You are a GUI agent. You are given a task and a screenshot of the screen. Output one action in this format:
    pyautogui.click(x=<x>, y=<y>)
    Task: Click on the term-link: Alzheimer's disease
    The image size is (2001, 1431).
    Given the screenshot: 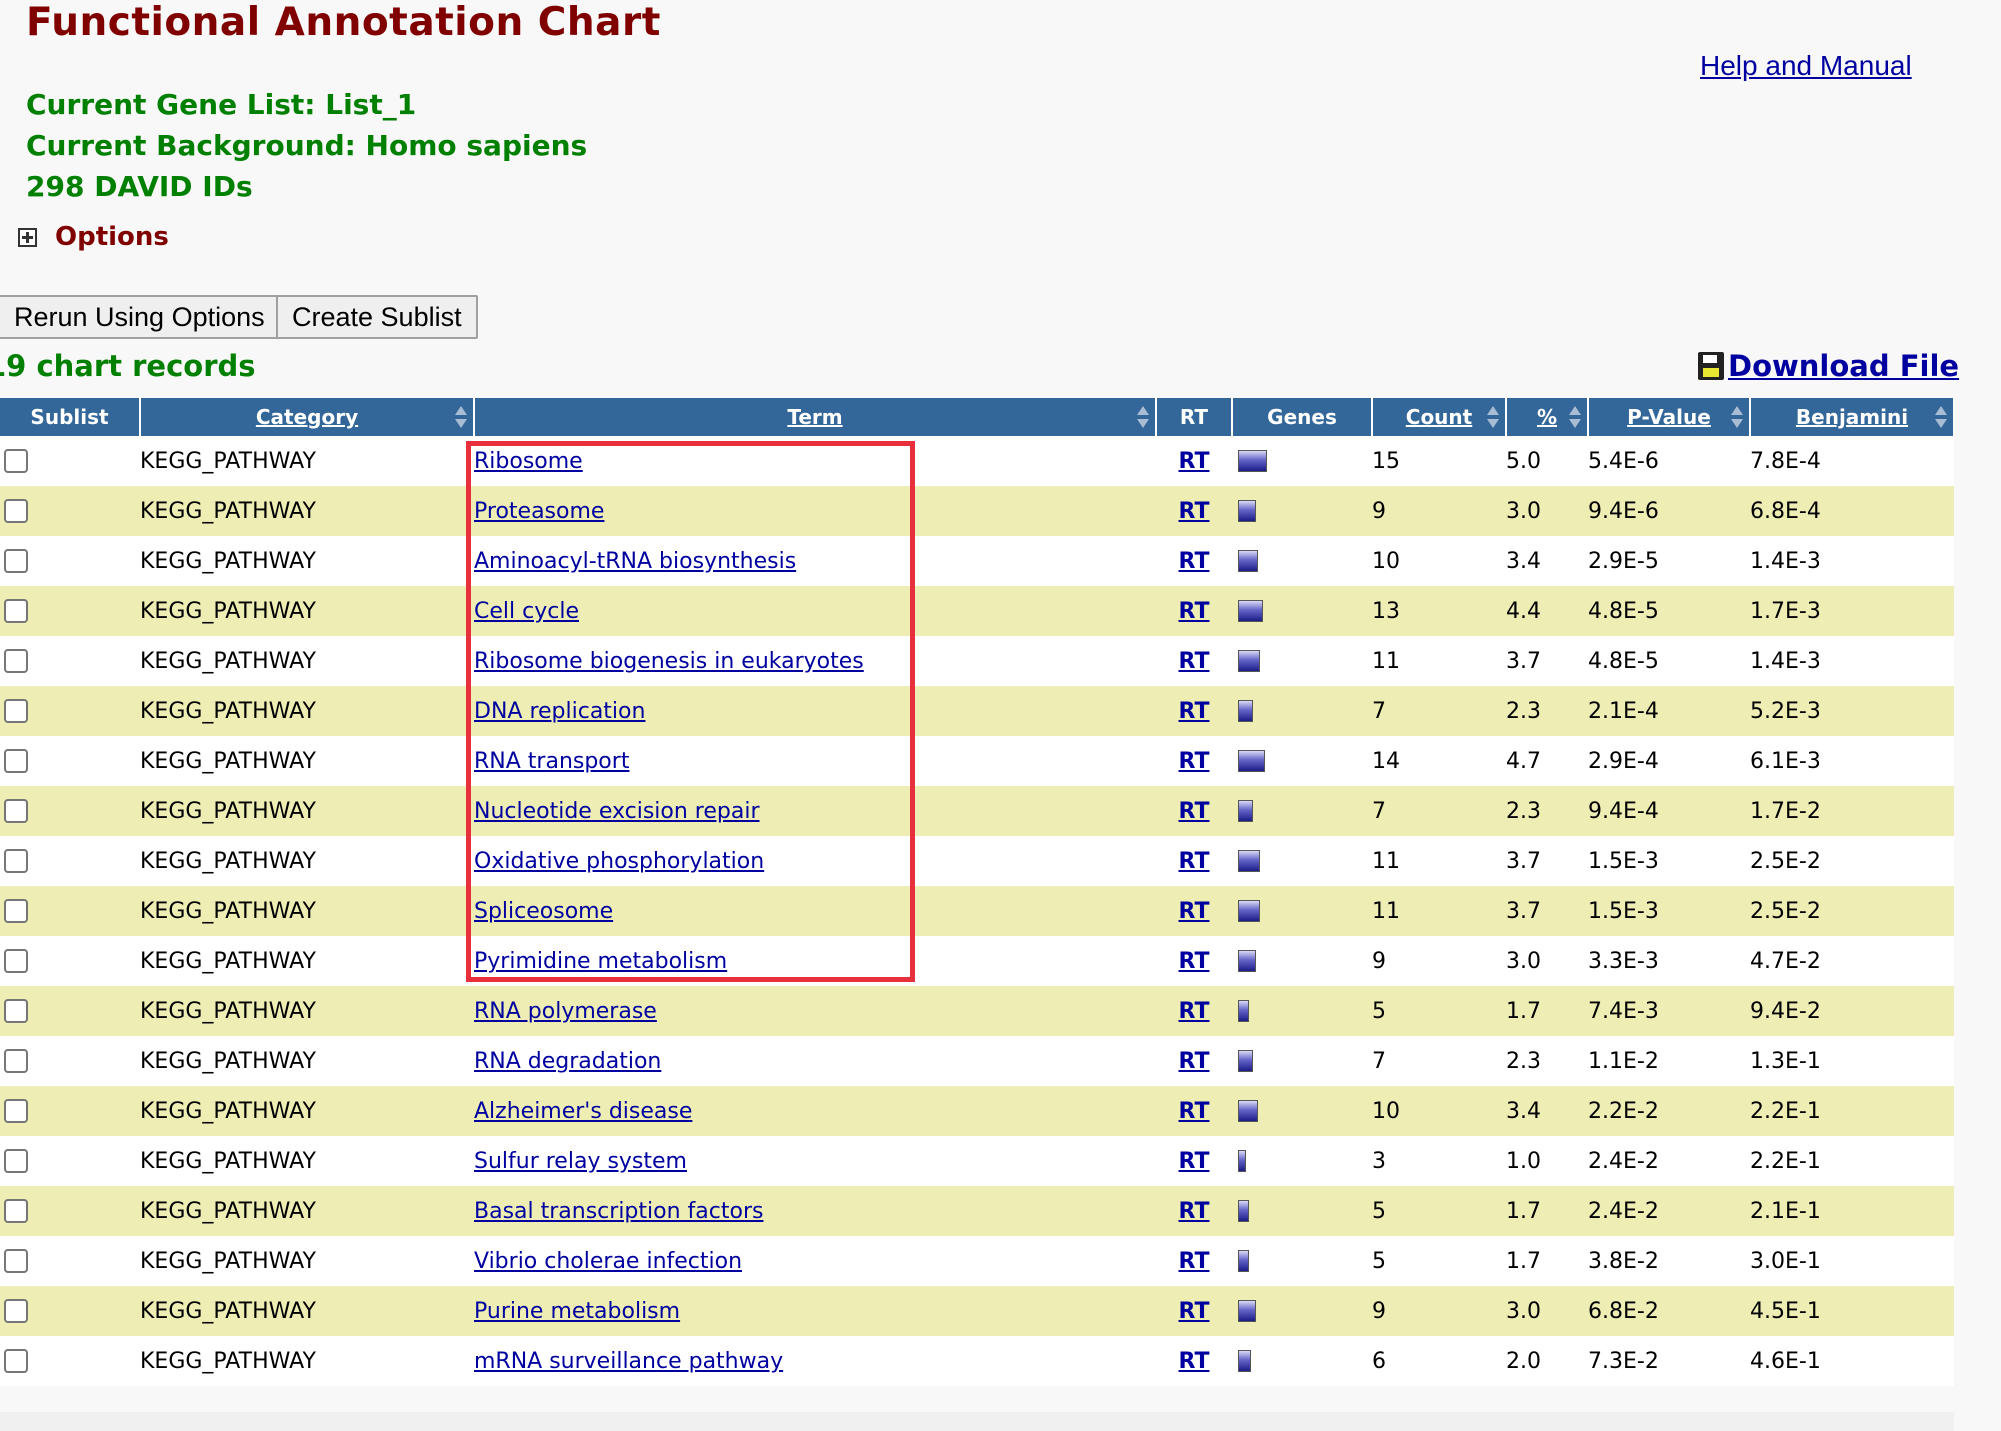 What is the action you would take?
    pyautogui.click(x=583, y=1111)
    